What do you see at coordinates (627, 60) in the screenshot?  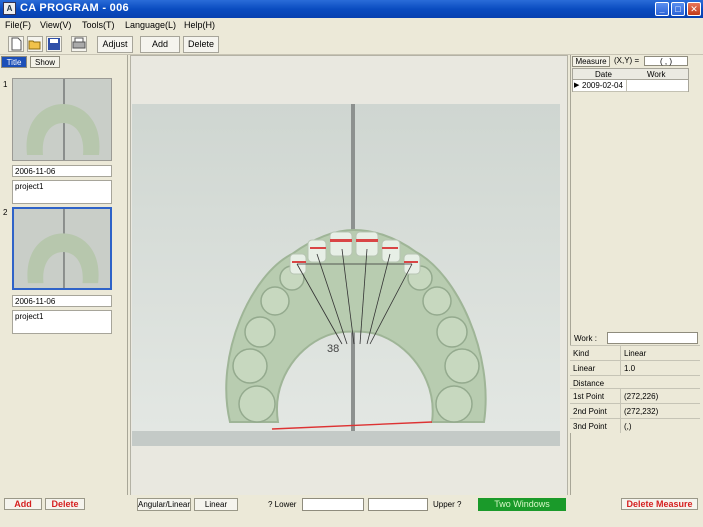 I see `xy-label: (X,Y) =` at bounding box center [627, 60].